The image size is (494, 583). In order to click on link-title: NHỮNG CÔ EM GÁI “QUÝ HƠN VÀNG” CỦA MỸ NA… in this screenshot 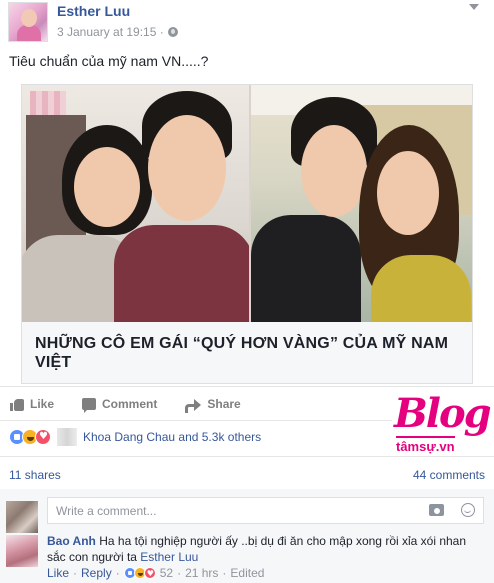, I will do `click(247, 353)`.